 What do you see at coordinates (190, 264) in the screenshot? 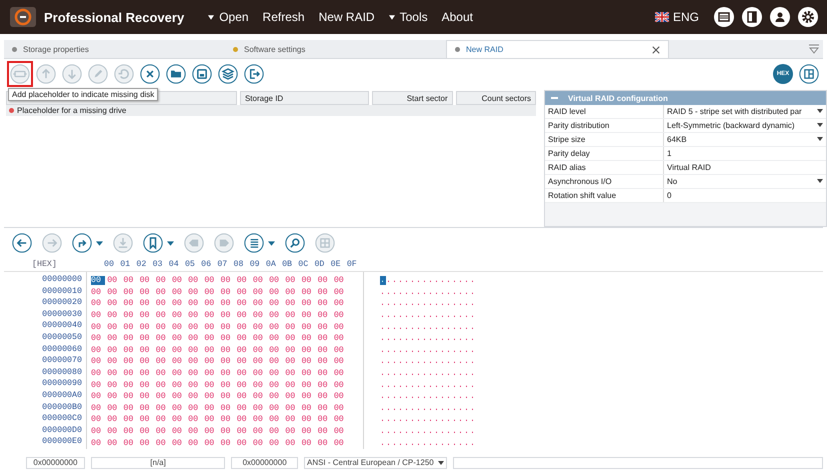
I see `column-offset: 05` at bounding box center [190, 264].